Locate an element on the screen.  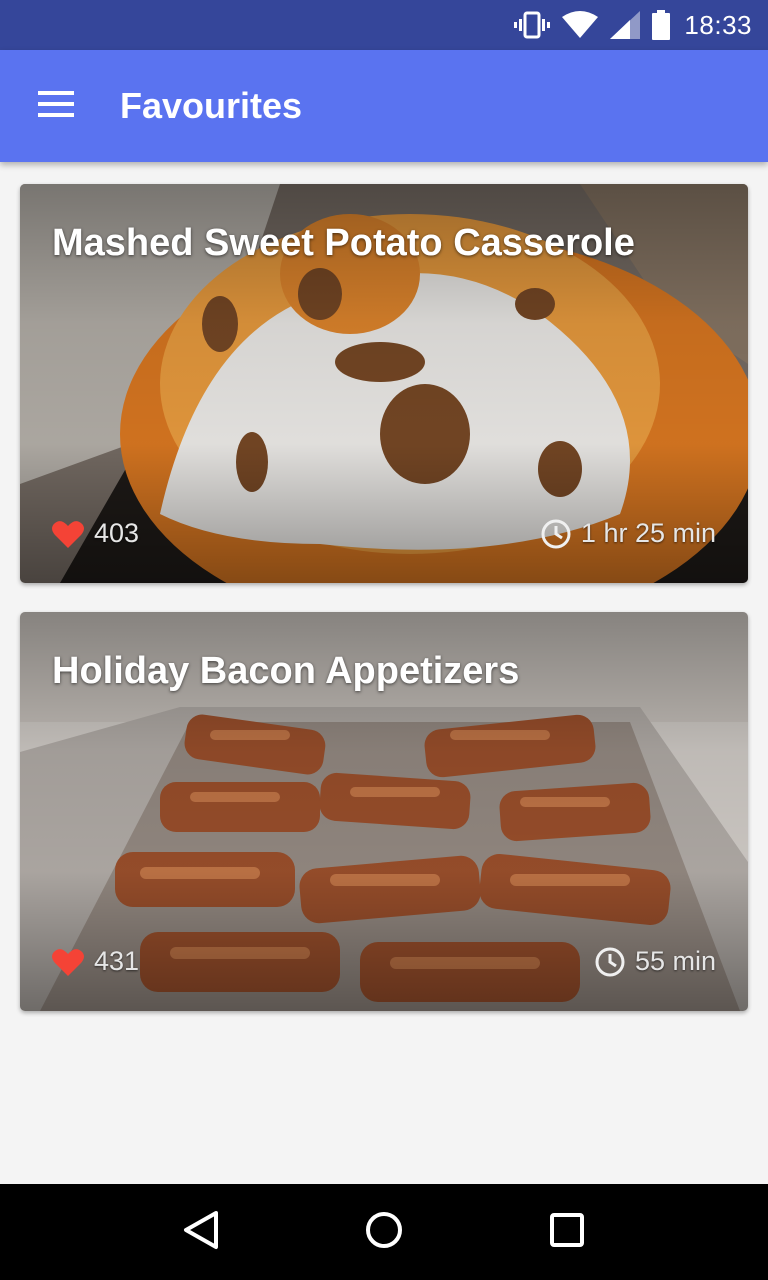
cook-time: 1 hr 25 min is located at coordinates (628, 533).